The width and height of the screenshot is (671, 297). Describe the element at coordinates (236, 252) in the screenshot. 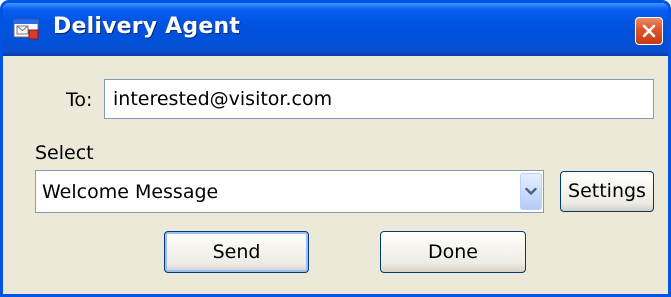

I see `send-button: Send` at that location.